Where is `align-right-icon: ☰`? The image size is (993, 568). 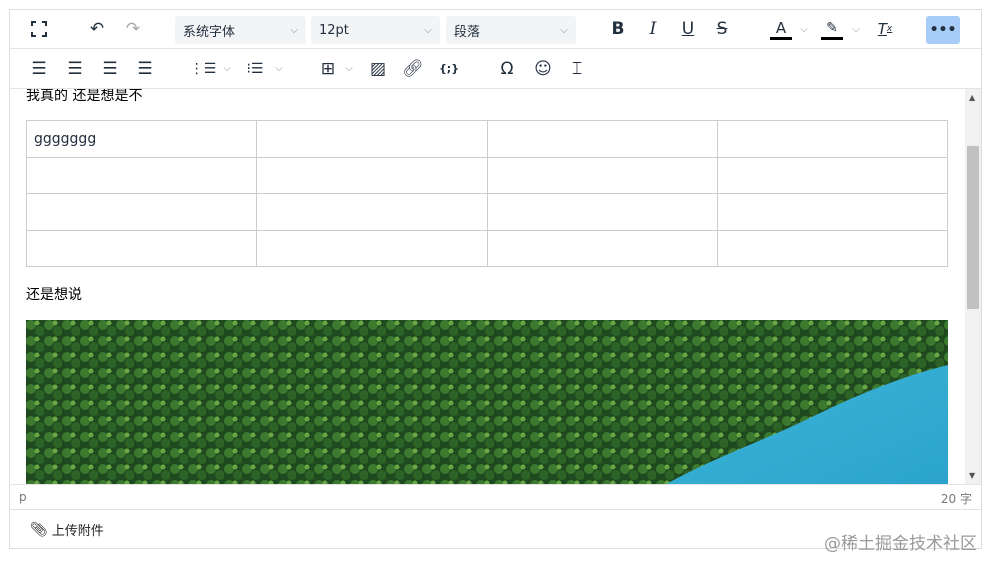 align-right-icon: ☰ is located at coordinates (110, 69).